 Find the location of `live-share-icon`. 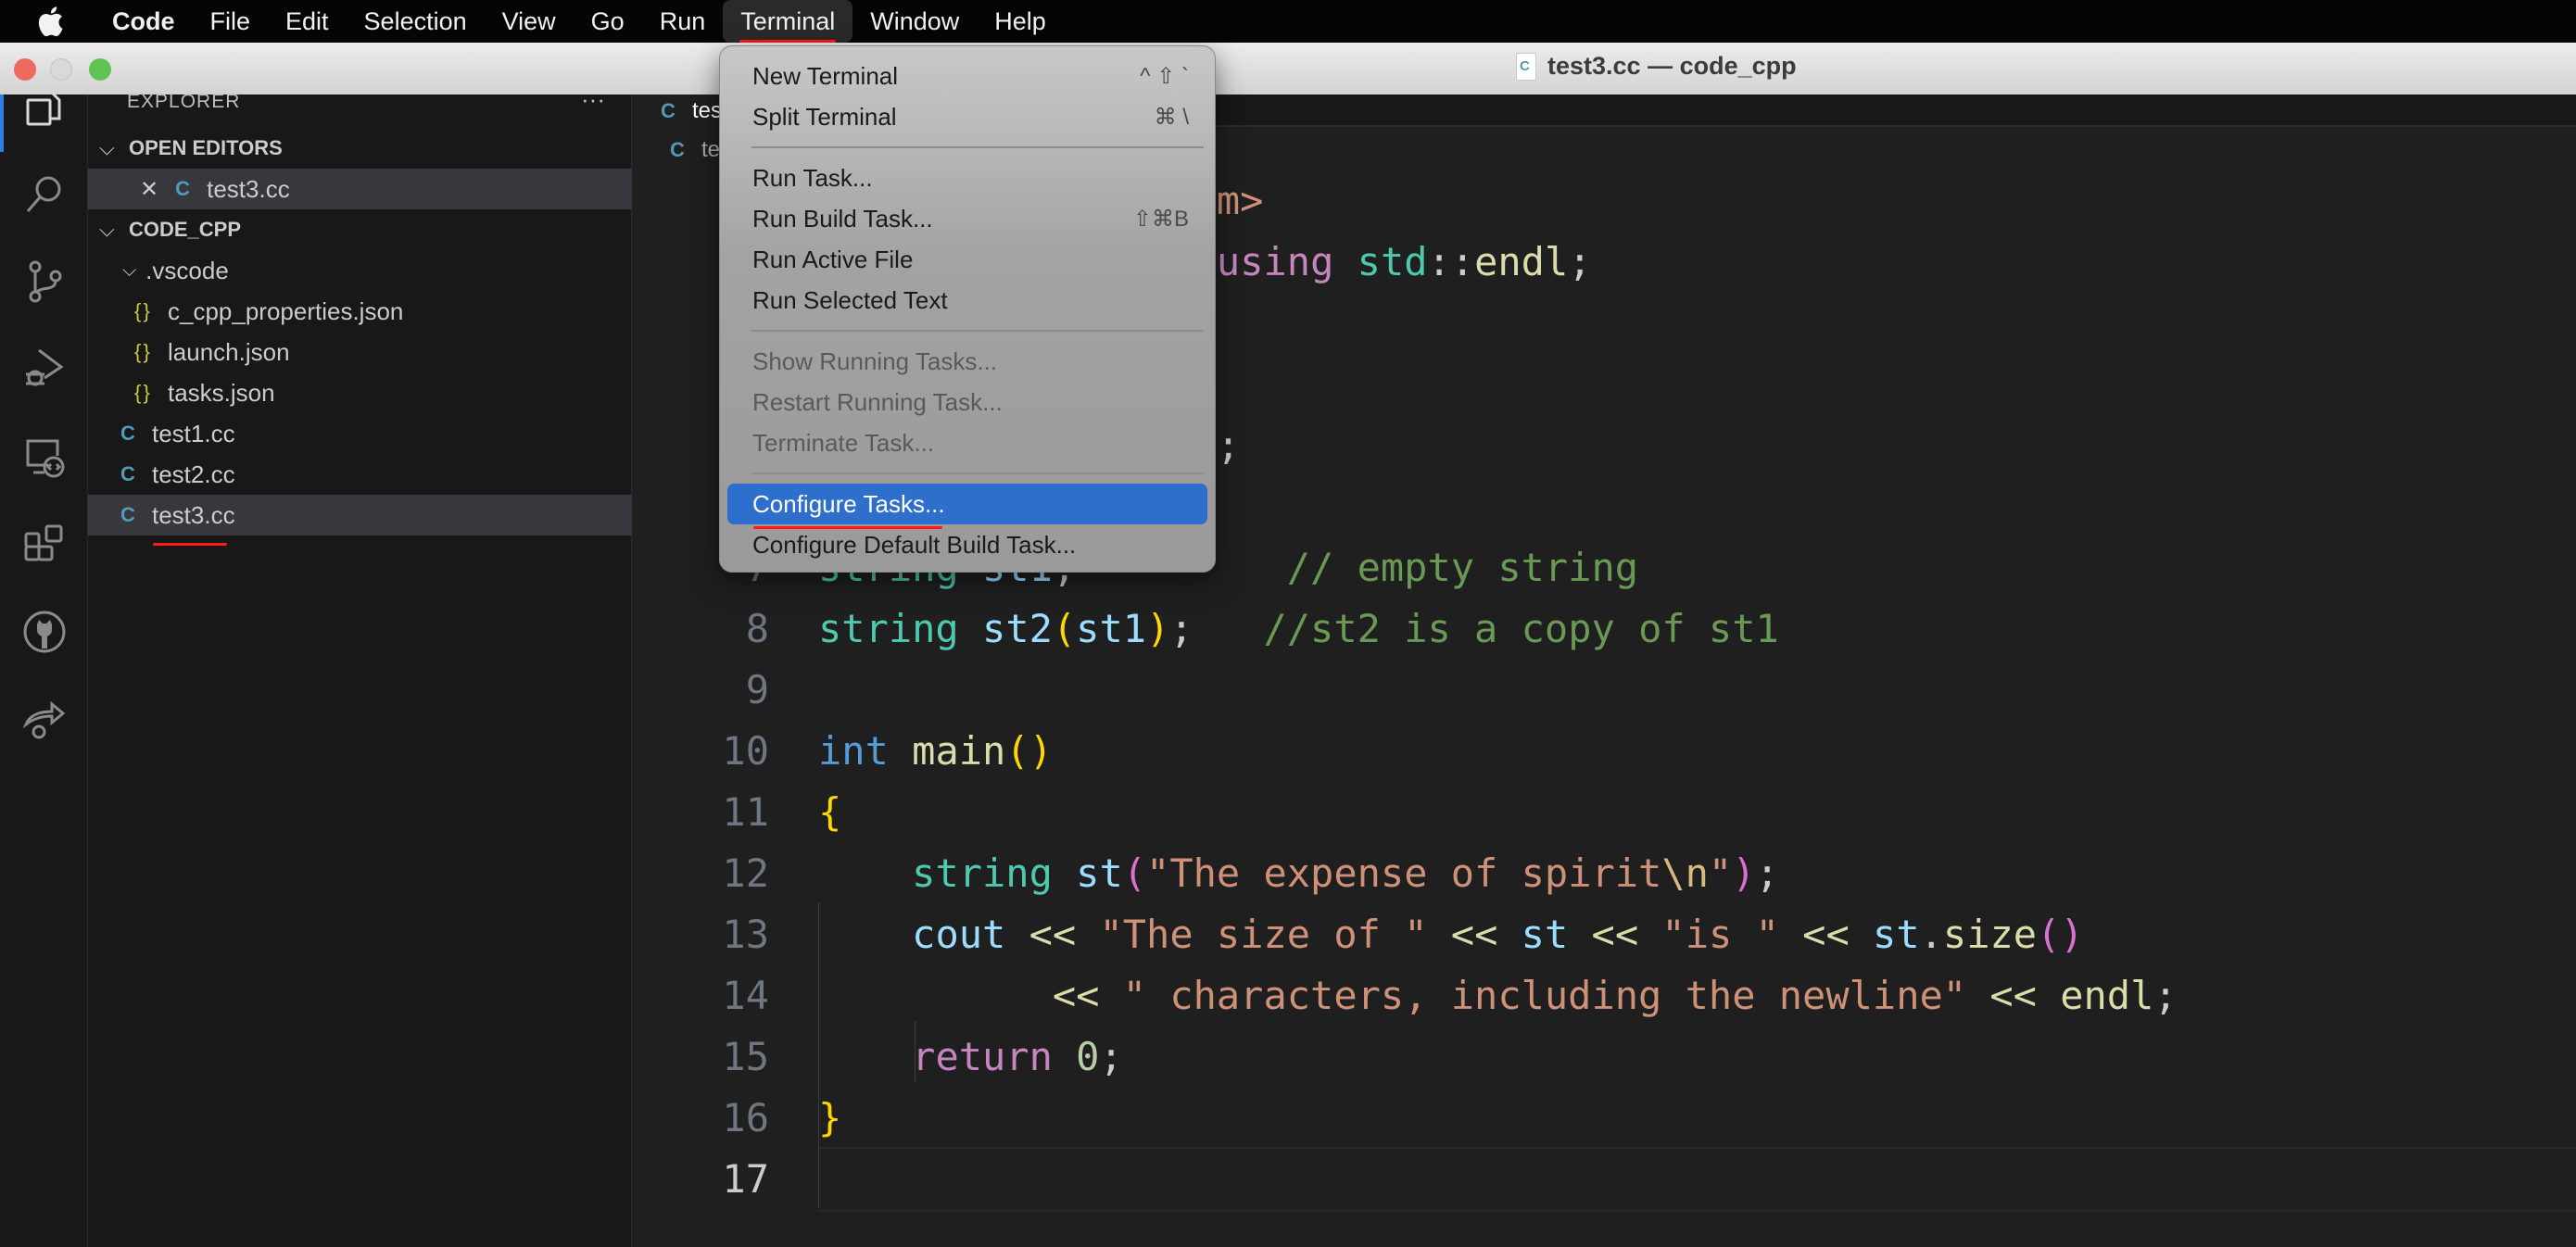

live-share-icon is located at coordinates (45, 719).